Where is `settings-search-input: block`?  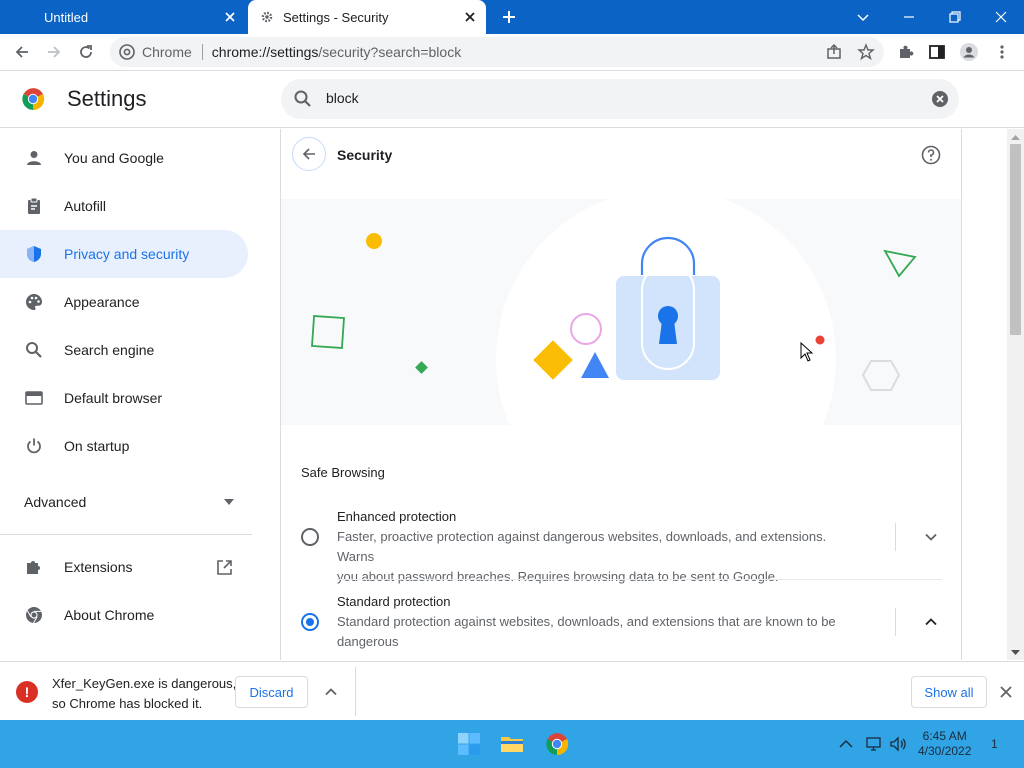
settings-search-input: block is located at coordinates (620, 99).